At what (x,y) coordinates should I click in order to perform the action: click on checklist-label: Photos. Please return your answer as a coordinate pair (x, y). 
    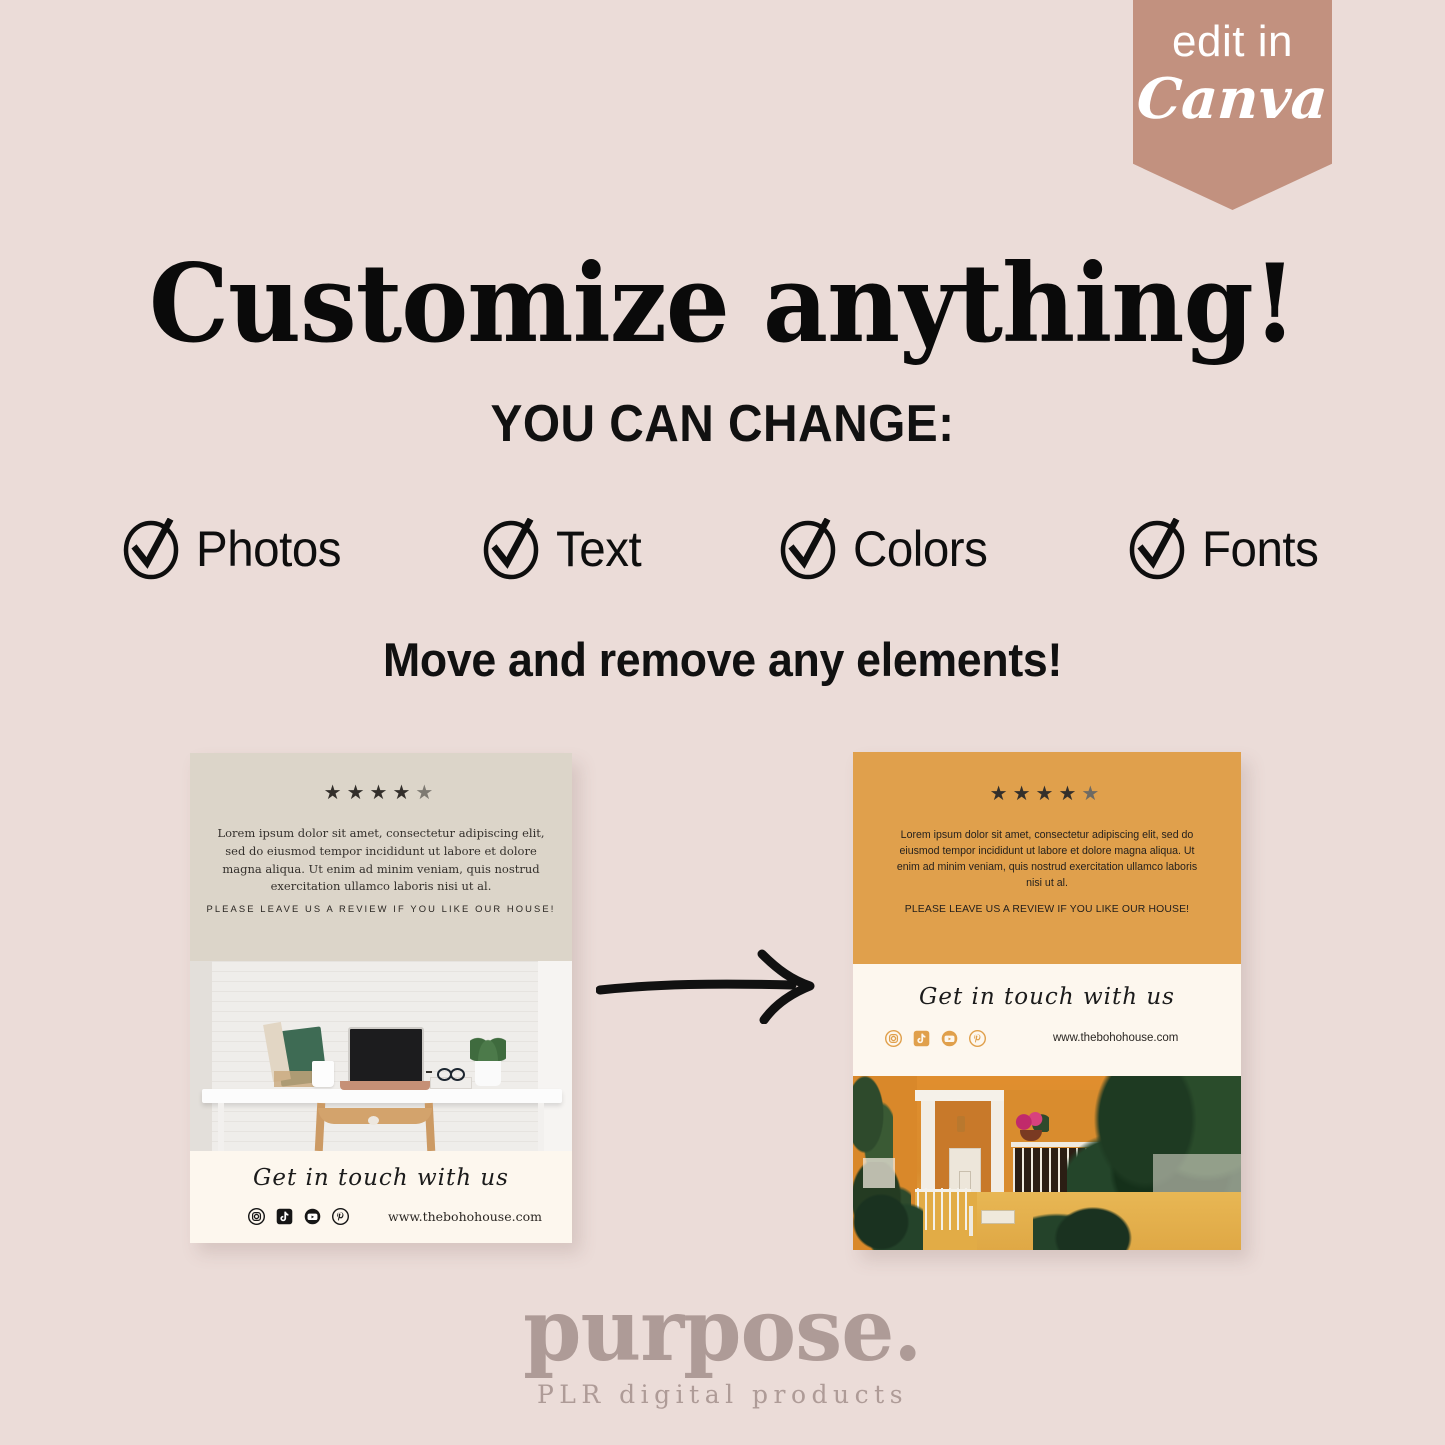
    Looking at the image, I should click on (269, 549).